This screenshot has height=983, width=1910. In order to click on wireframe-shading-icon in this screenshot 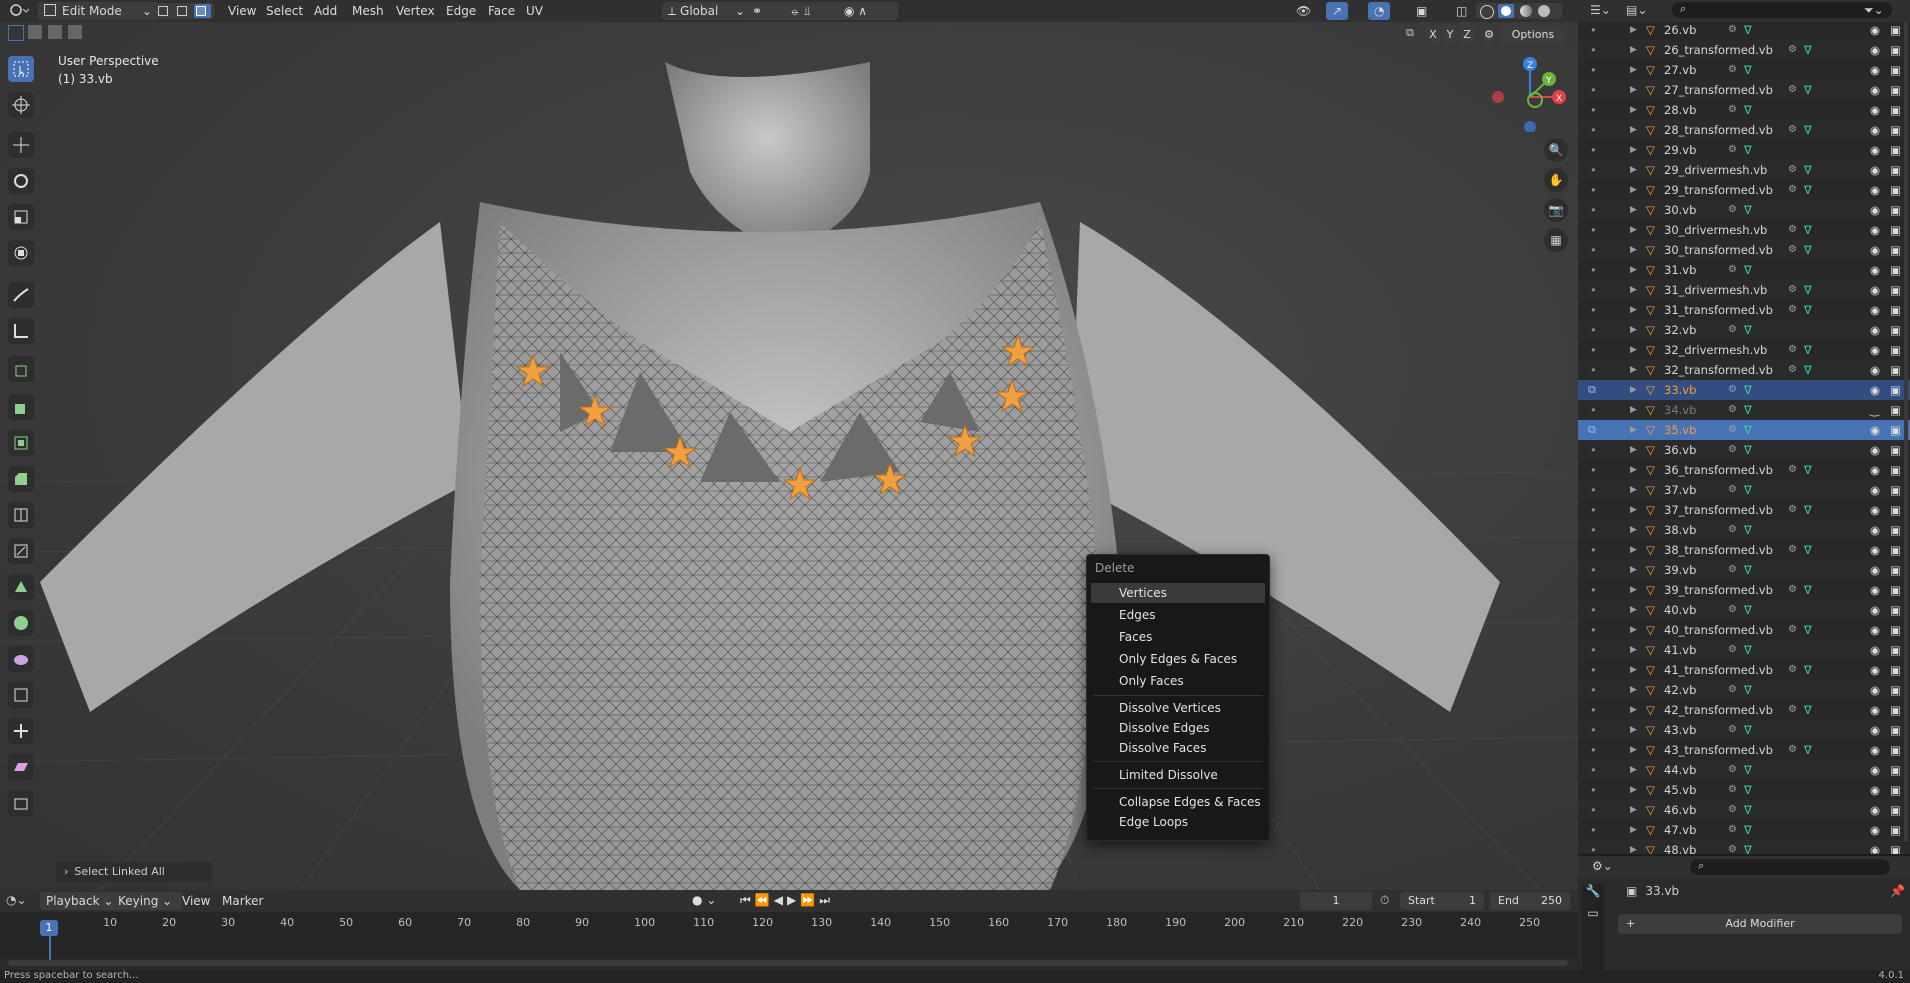, I will do `click(1487, 12)`.